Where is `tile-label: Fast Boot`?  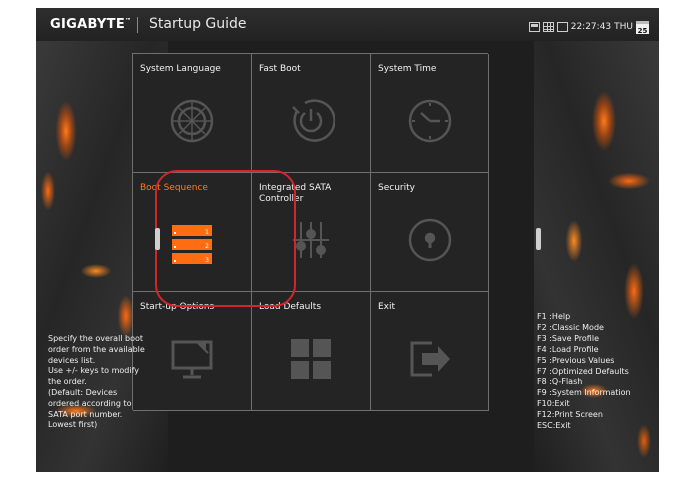
tile-label: Fast Boot is located at coordinates (280, 69).